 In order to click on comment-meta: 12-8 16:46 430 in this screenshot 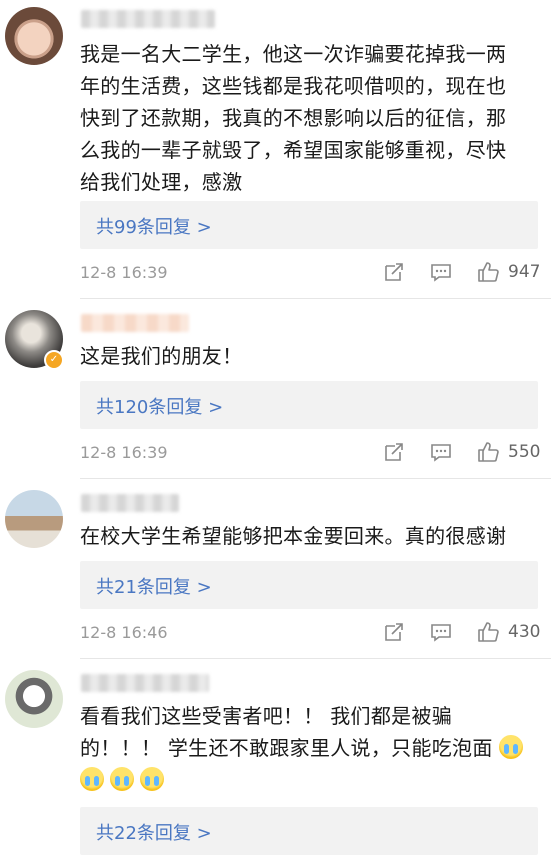, I will do `click(310, 633)`.